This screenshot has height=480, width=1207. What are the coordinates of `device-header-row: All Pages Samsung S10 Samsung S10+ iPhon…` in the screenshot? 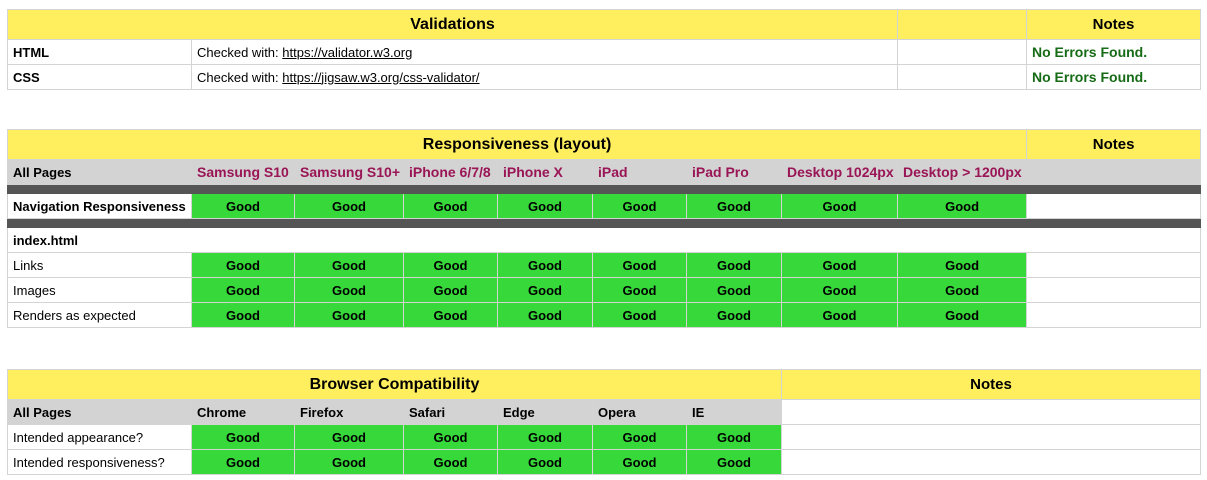 It's located at (604, 172).